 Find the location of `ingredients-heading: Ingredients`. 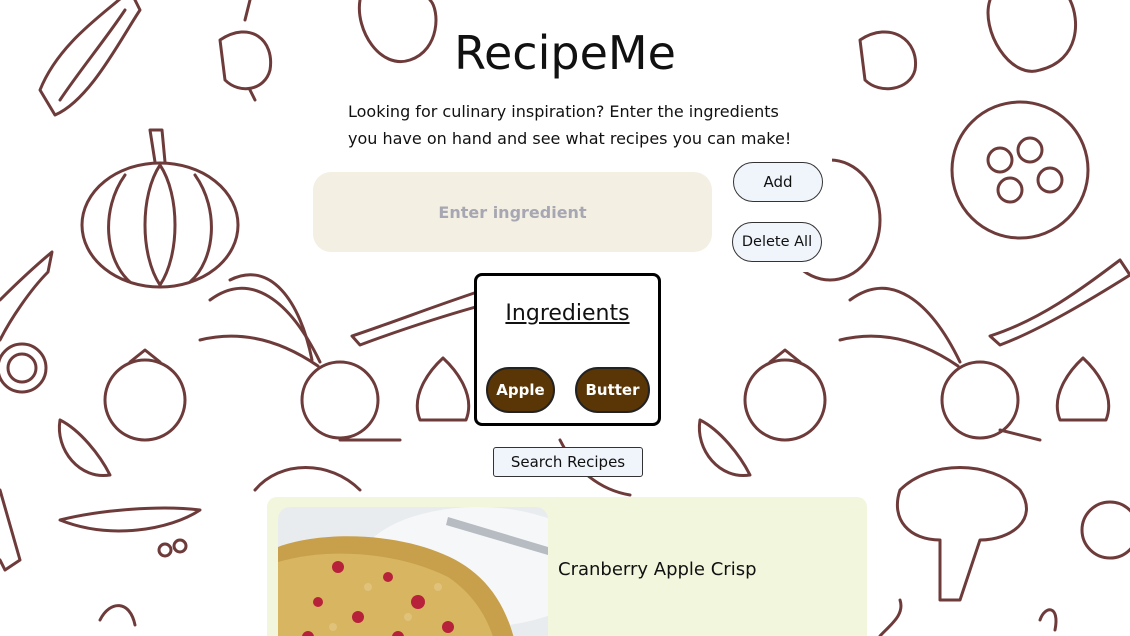

ingredients-heading: Ingredients is located at coordinates (567, 313).